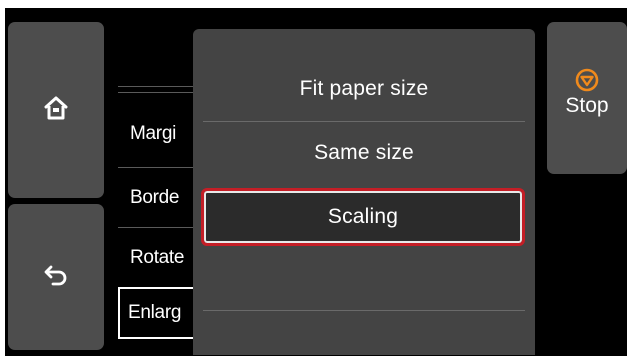  I want to click on stop-button: Stop, so click(587, 98).